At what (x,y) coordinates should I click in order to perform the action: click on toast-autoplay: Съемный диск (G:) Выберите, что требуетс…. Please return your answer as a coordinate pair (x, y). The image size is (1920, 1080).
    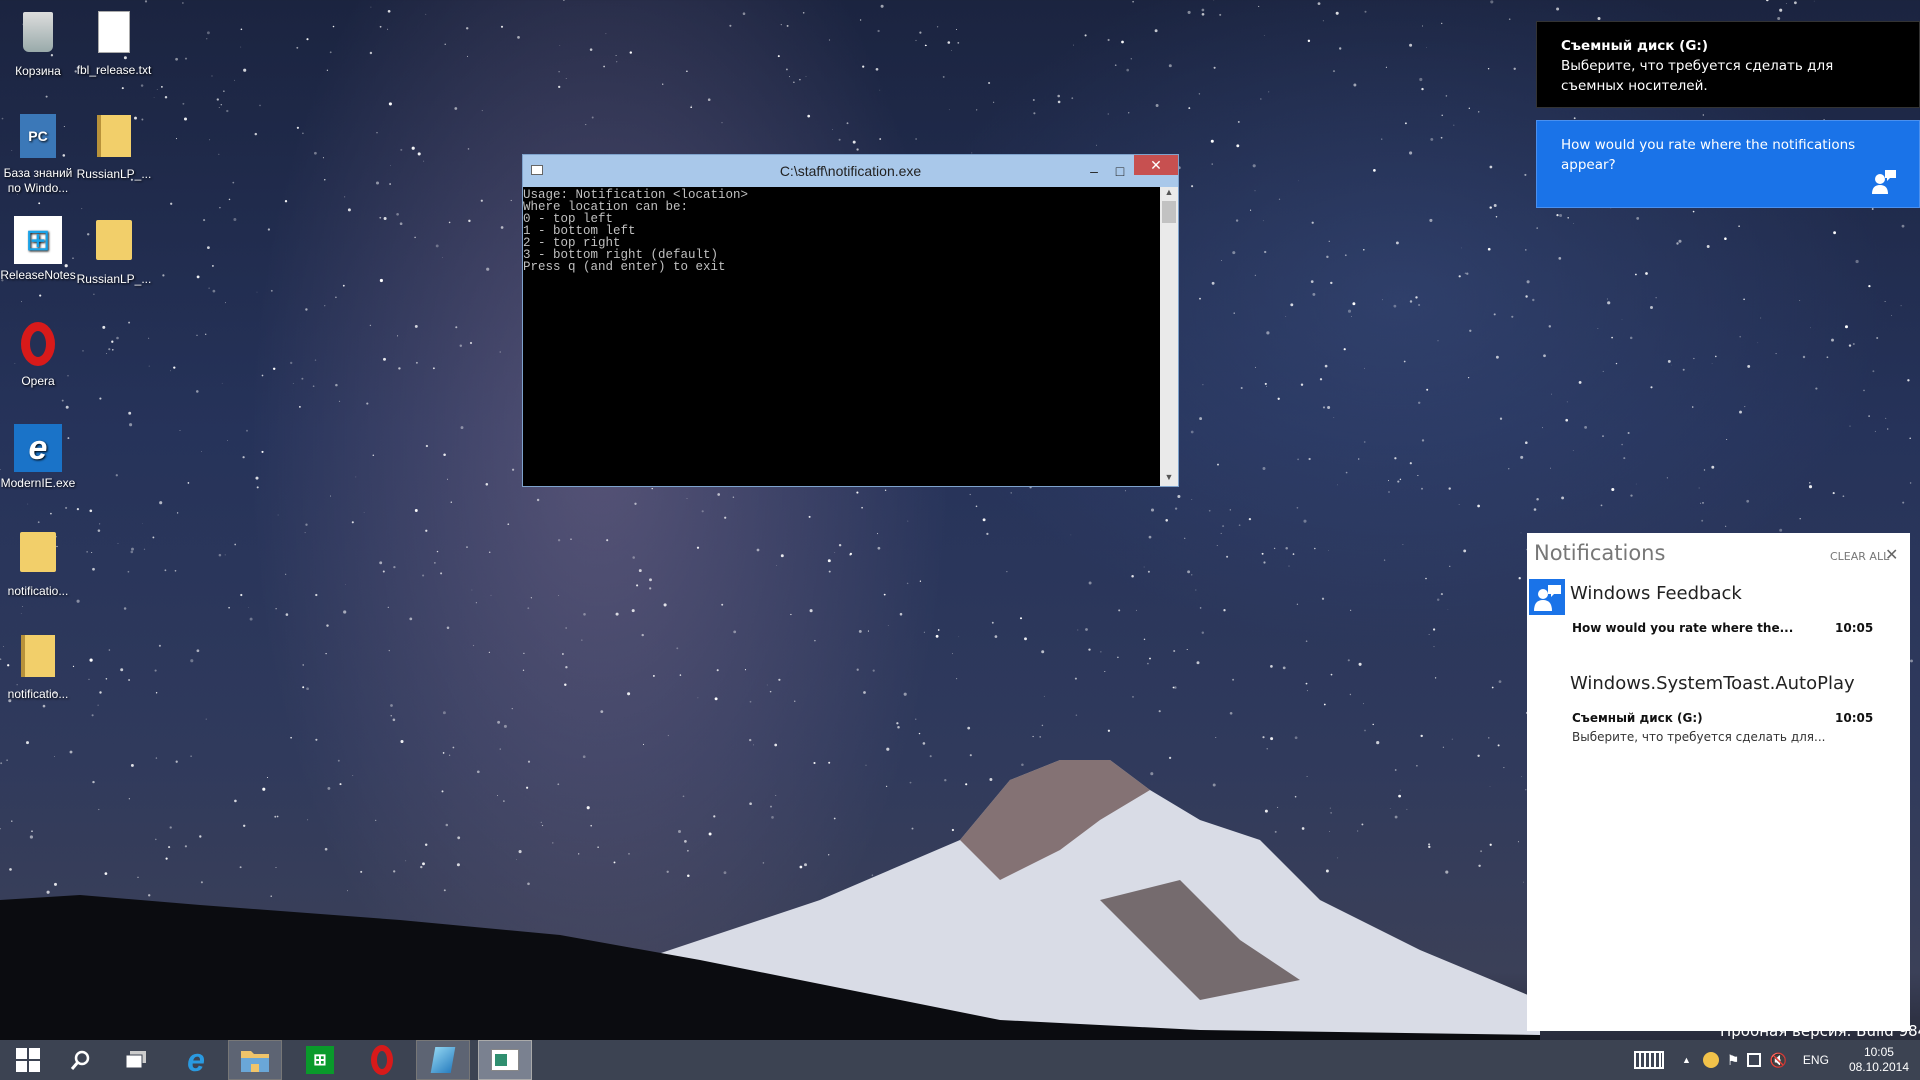
    Looking at the image, I should click on (1728, 64).